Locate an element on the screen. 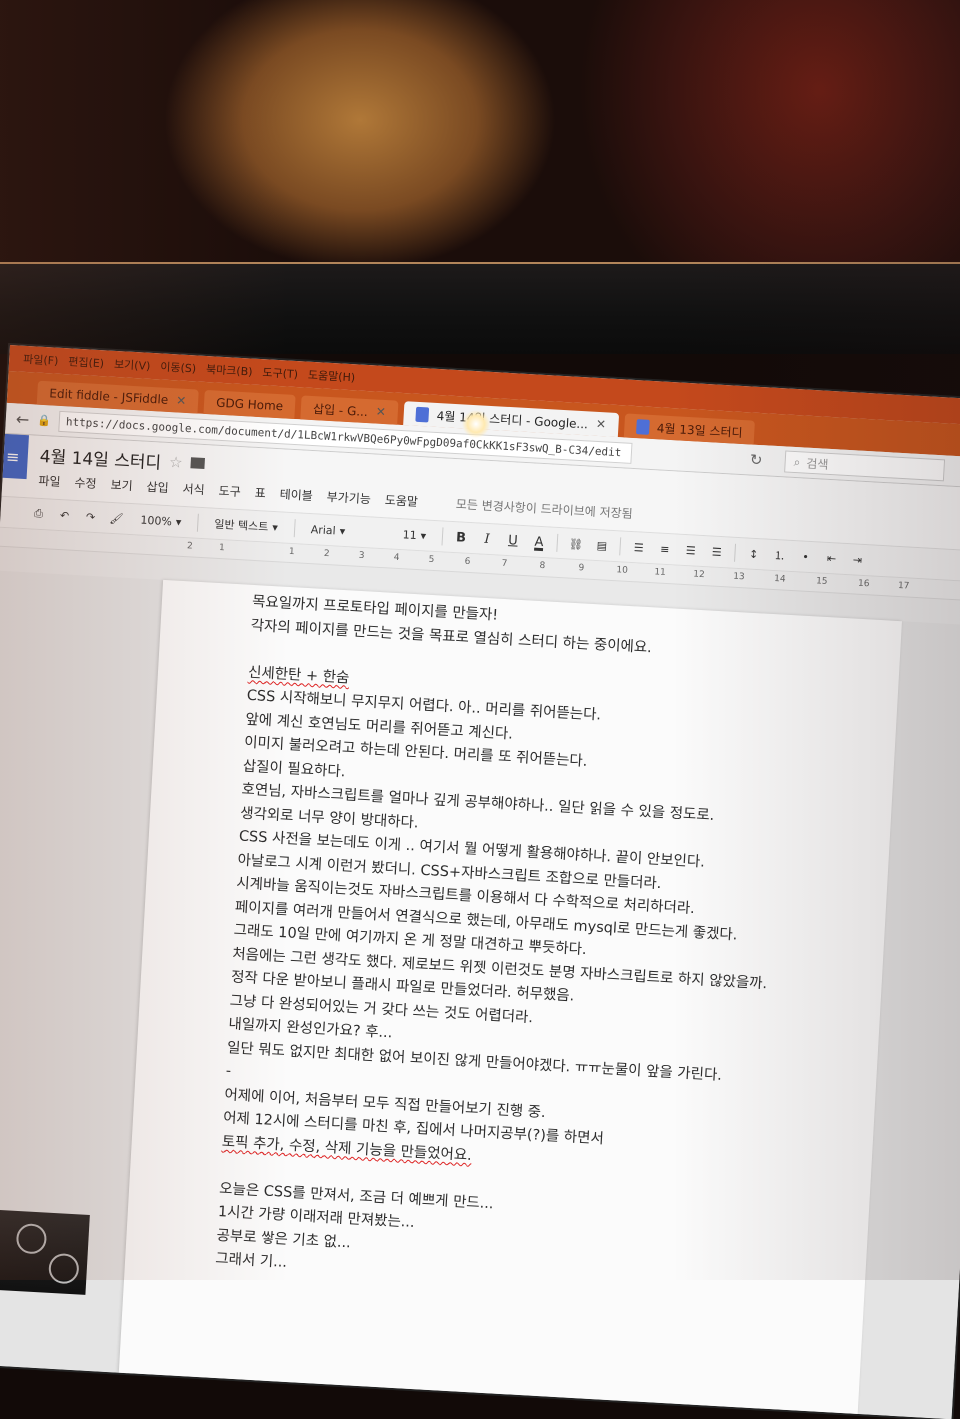 This screenshot has width=960, height=1419. style-select: 일반 텍스트 ▾ is located at coordinates (246, 525).